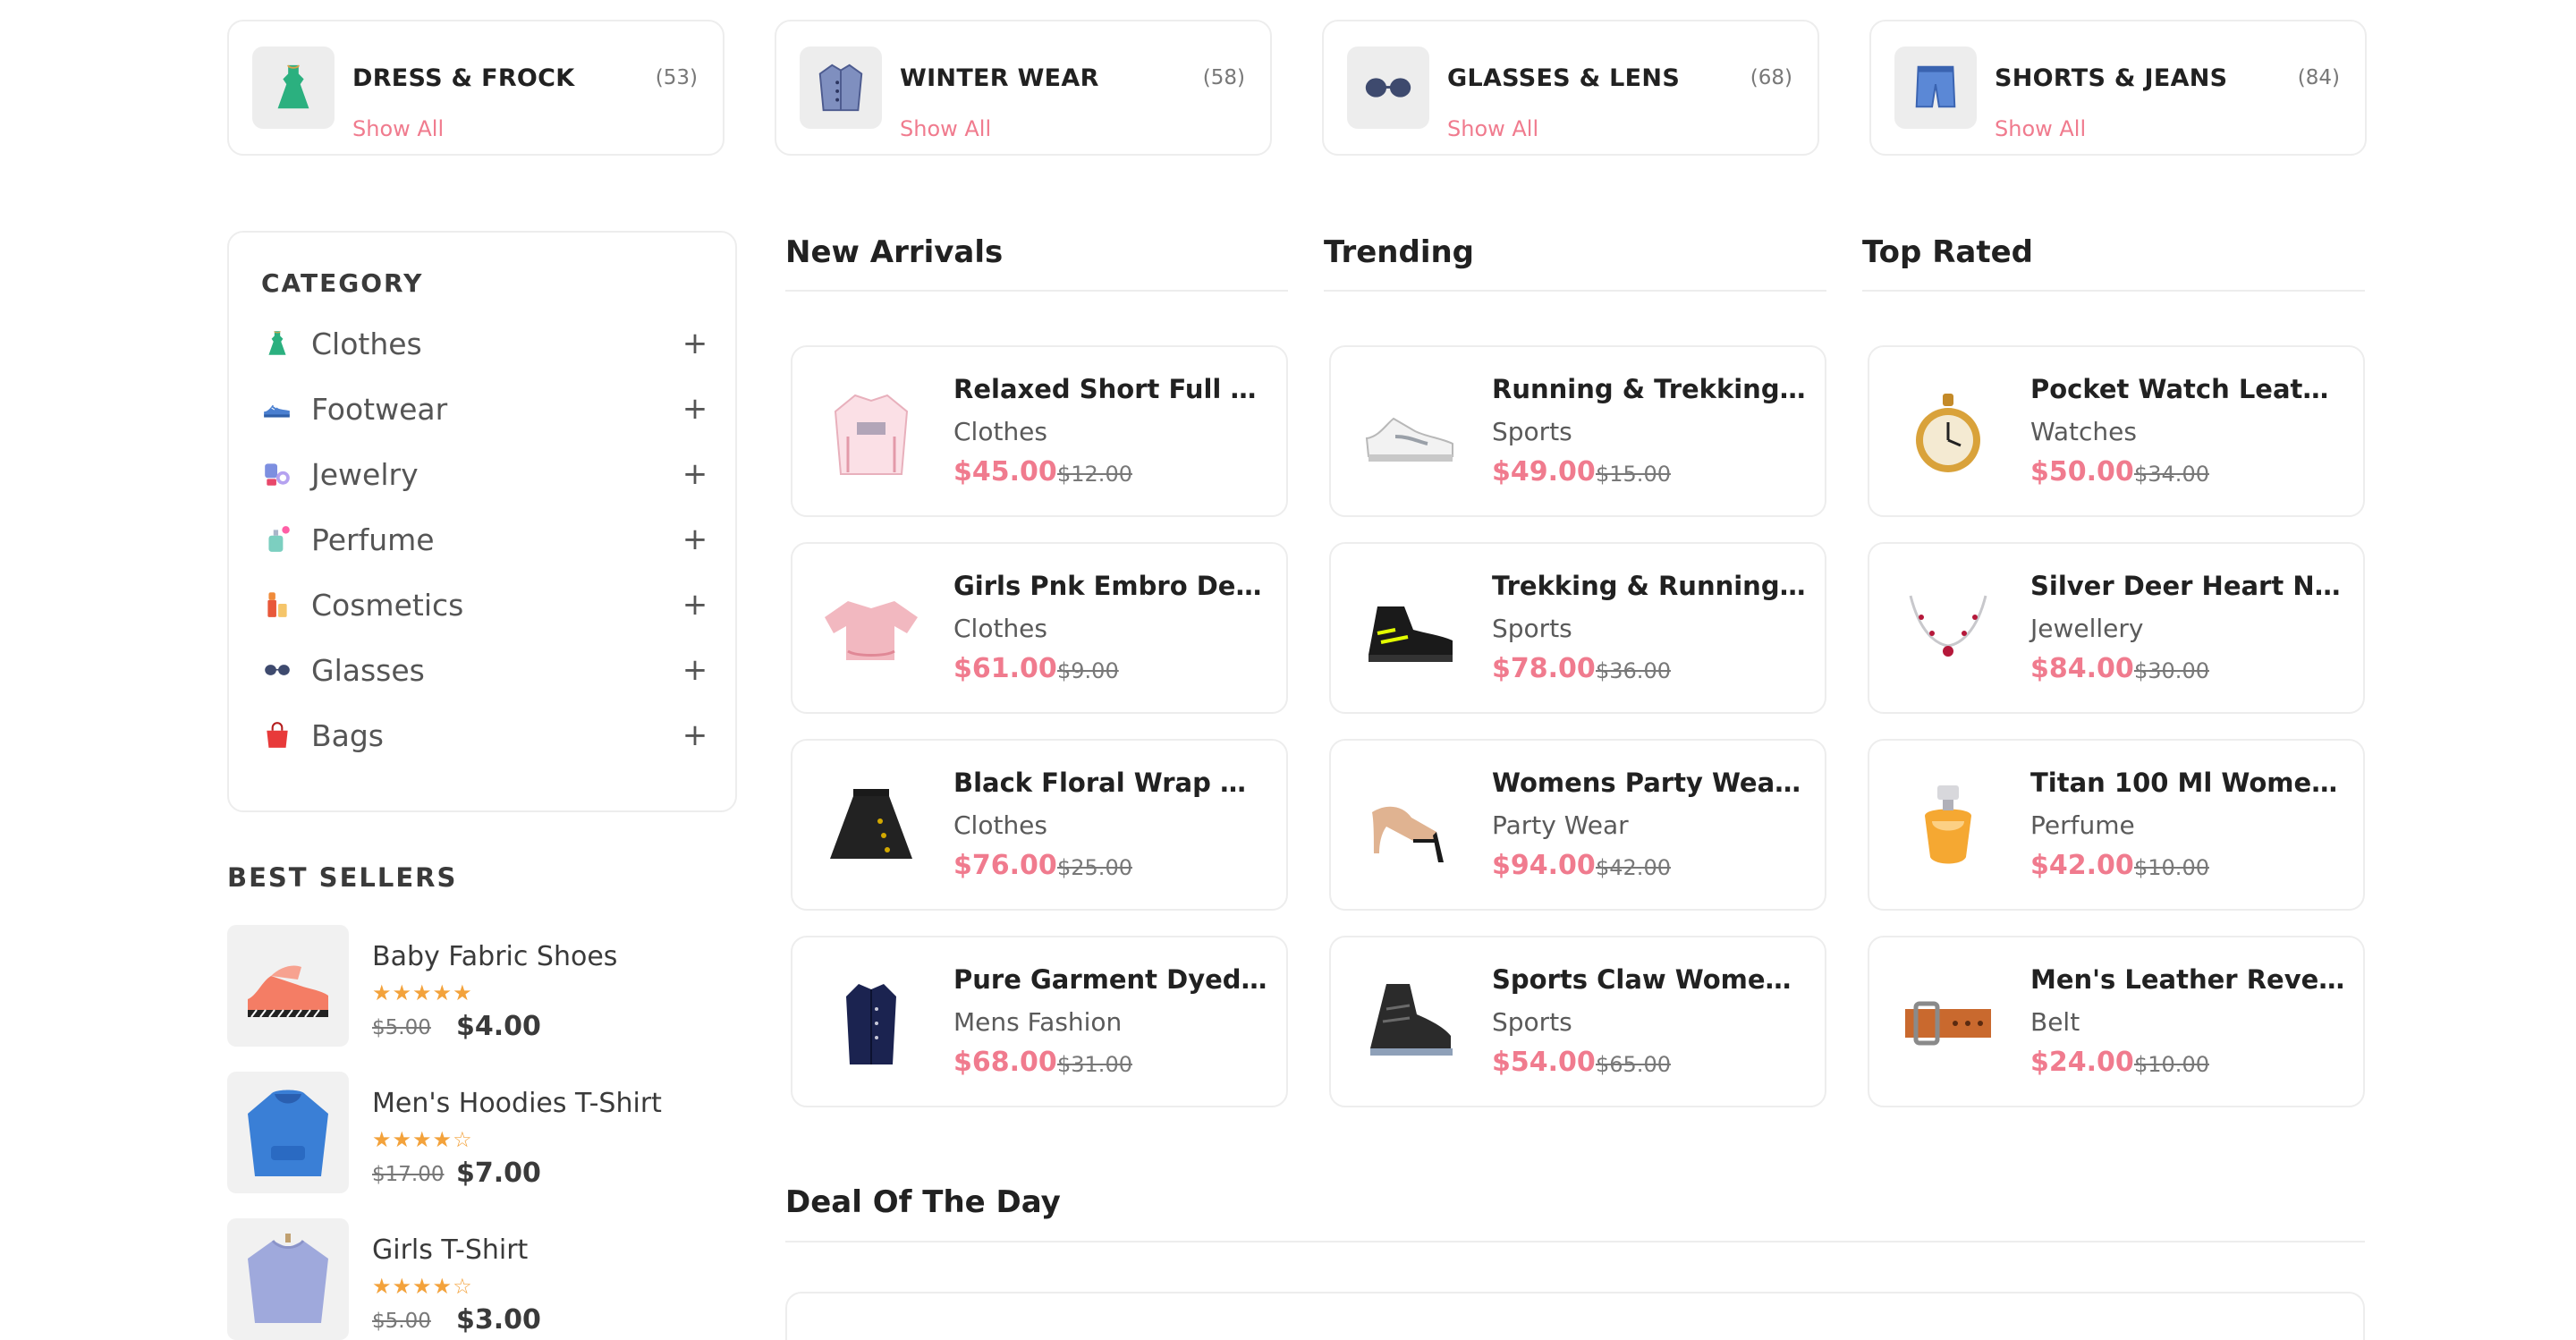 The image size is (2576, 1340). Describe the element at coordinates (1948, 1024) in the screenshot. I see `belt-icon` at that location.